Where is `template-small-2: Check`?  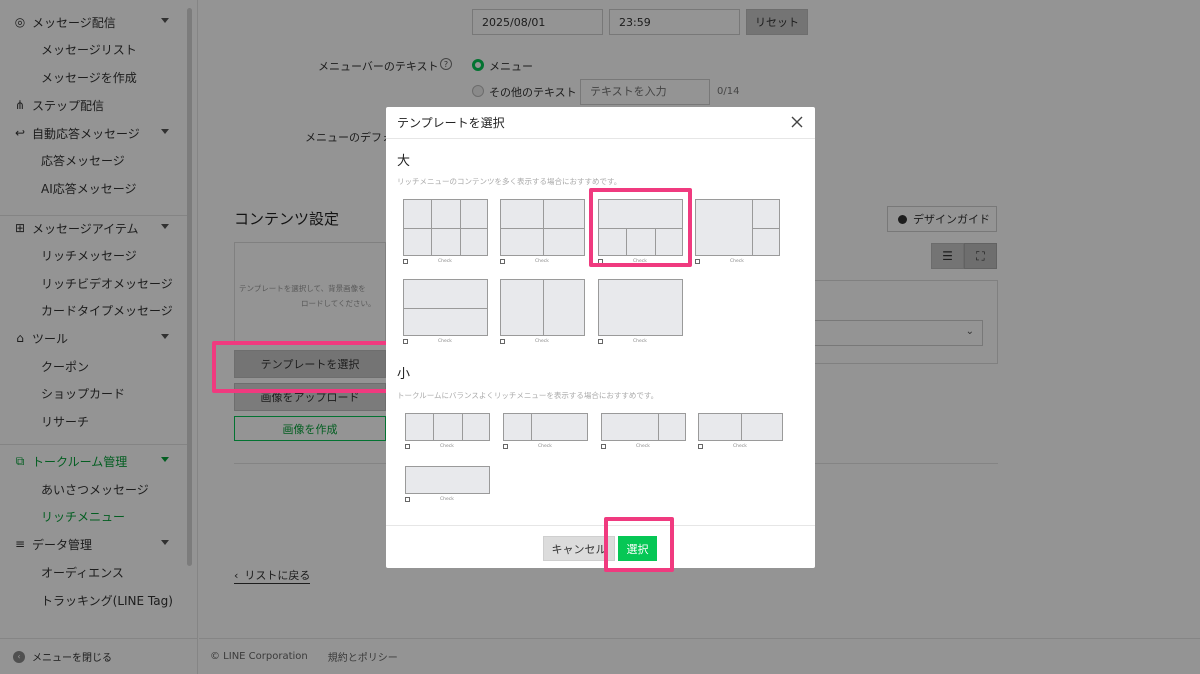 template-small-2: Check is located at coordinates (545, 434).